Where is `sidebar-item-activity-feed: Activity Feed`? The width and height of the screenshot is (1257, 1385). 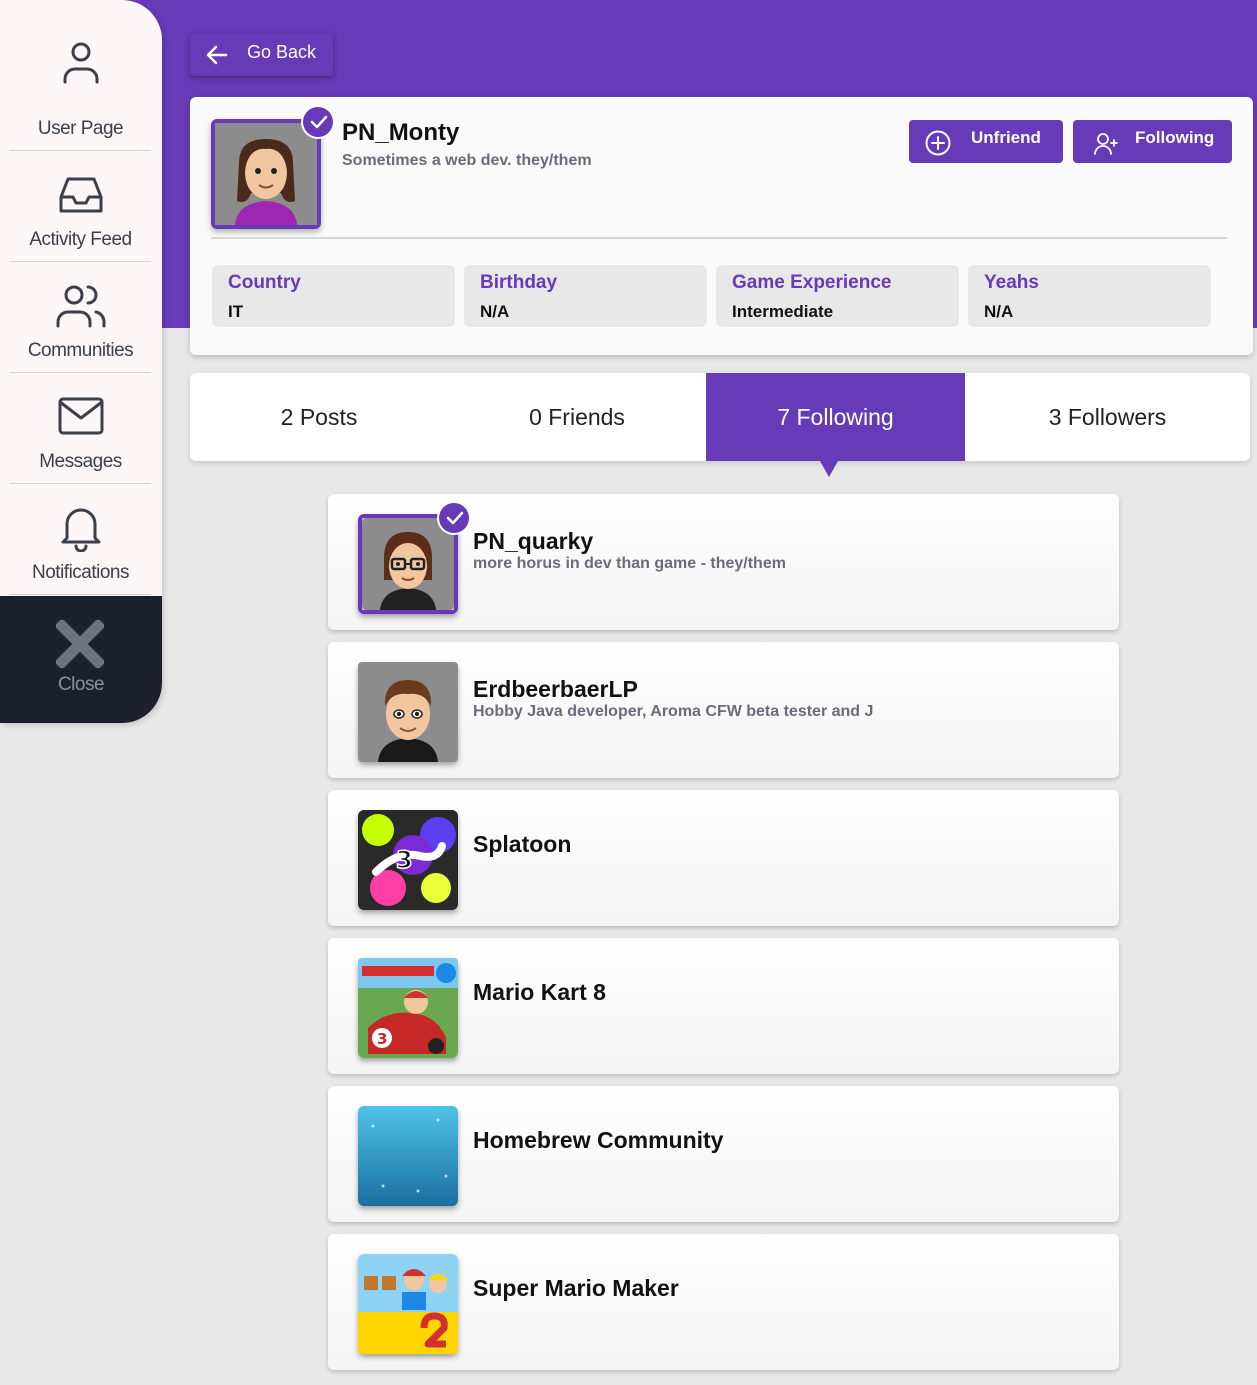 sidebar-item-activity-feed: Activity Feed is located at coordinates (80, 206).